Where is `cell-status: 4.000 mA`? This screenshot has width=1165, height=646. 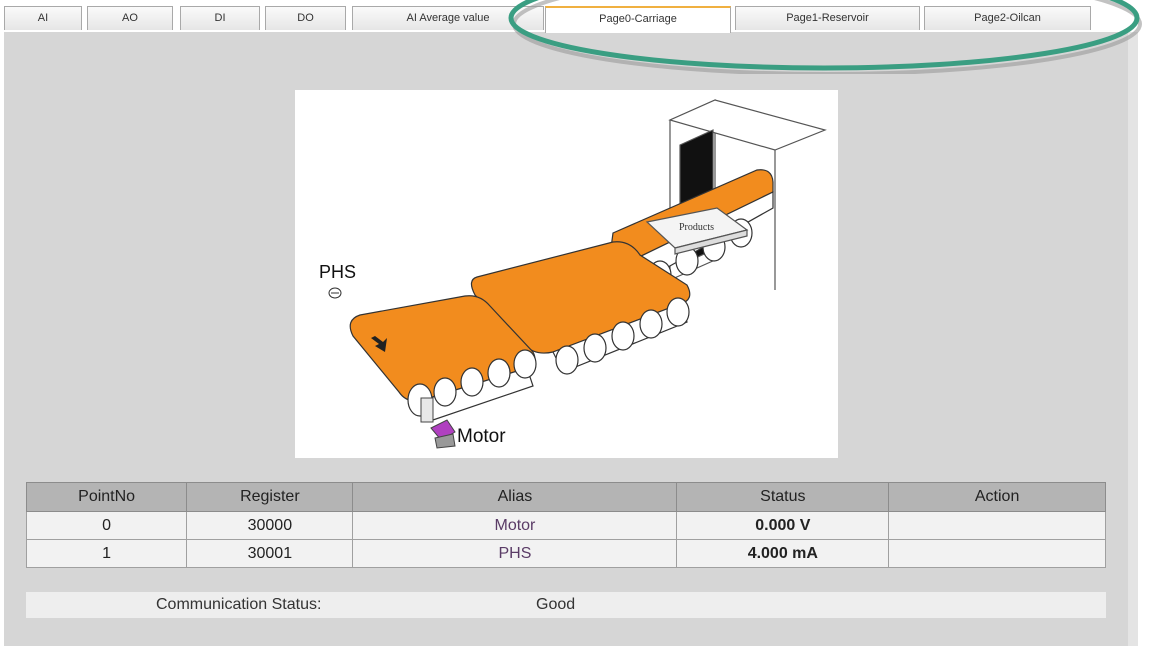
cell-status: 4.000 mA is located at coordinates (783, 553).